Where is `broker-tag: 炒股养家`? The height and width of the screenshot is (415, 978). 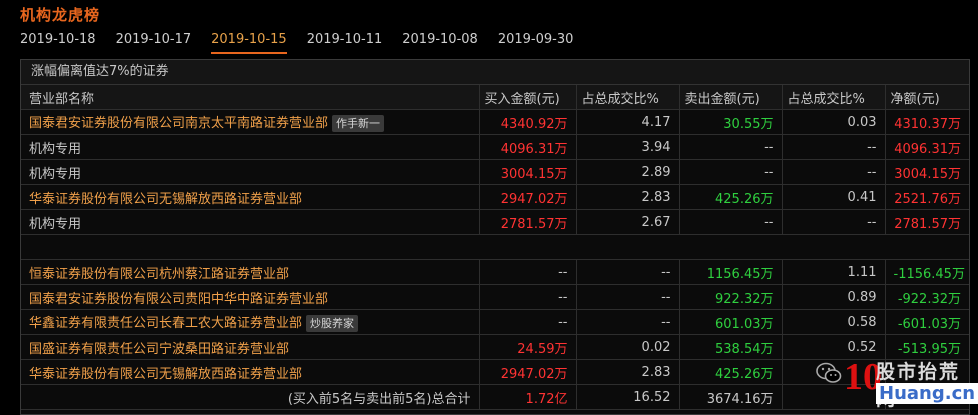
broker-tag: 炒股养家 is located at coordinates (332, 323).